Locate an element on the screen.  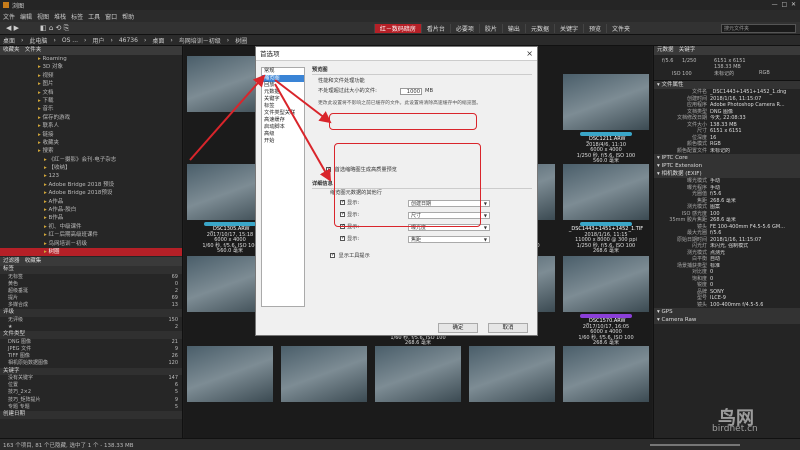
menu-item: 标签 is located at coordinates (77, 16).